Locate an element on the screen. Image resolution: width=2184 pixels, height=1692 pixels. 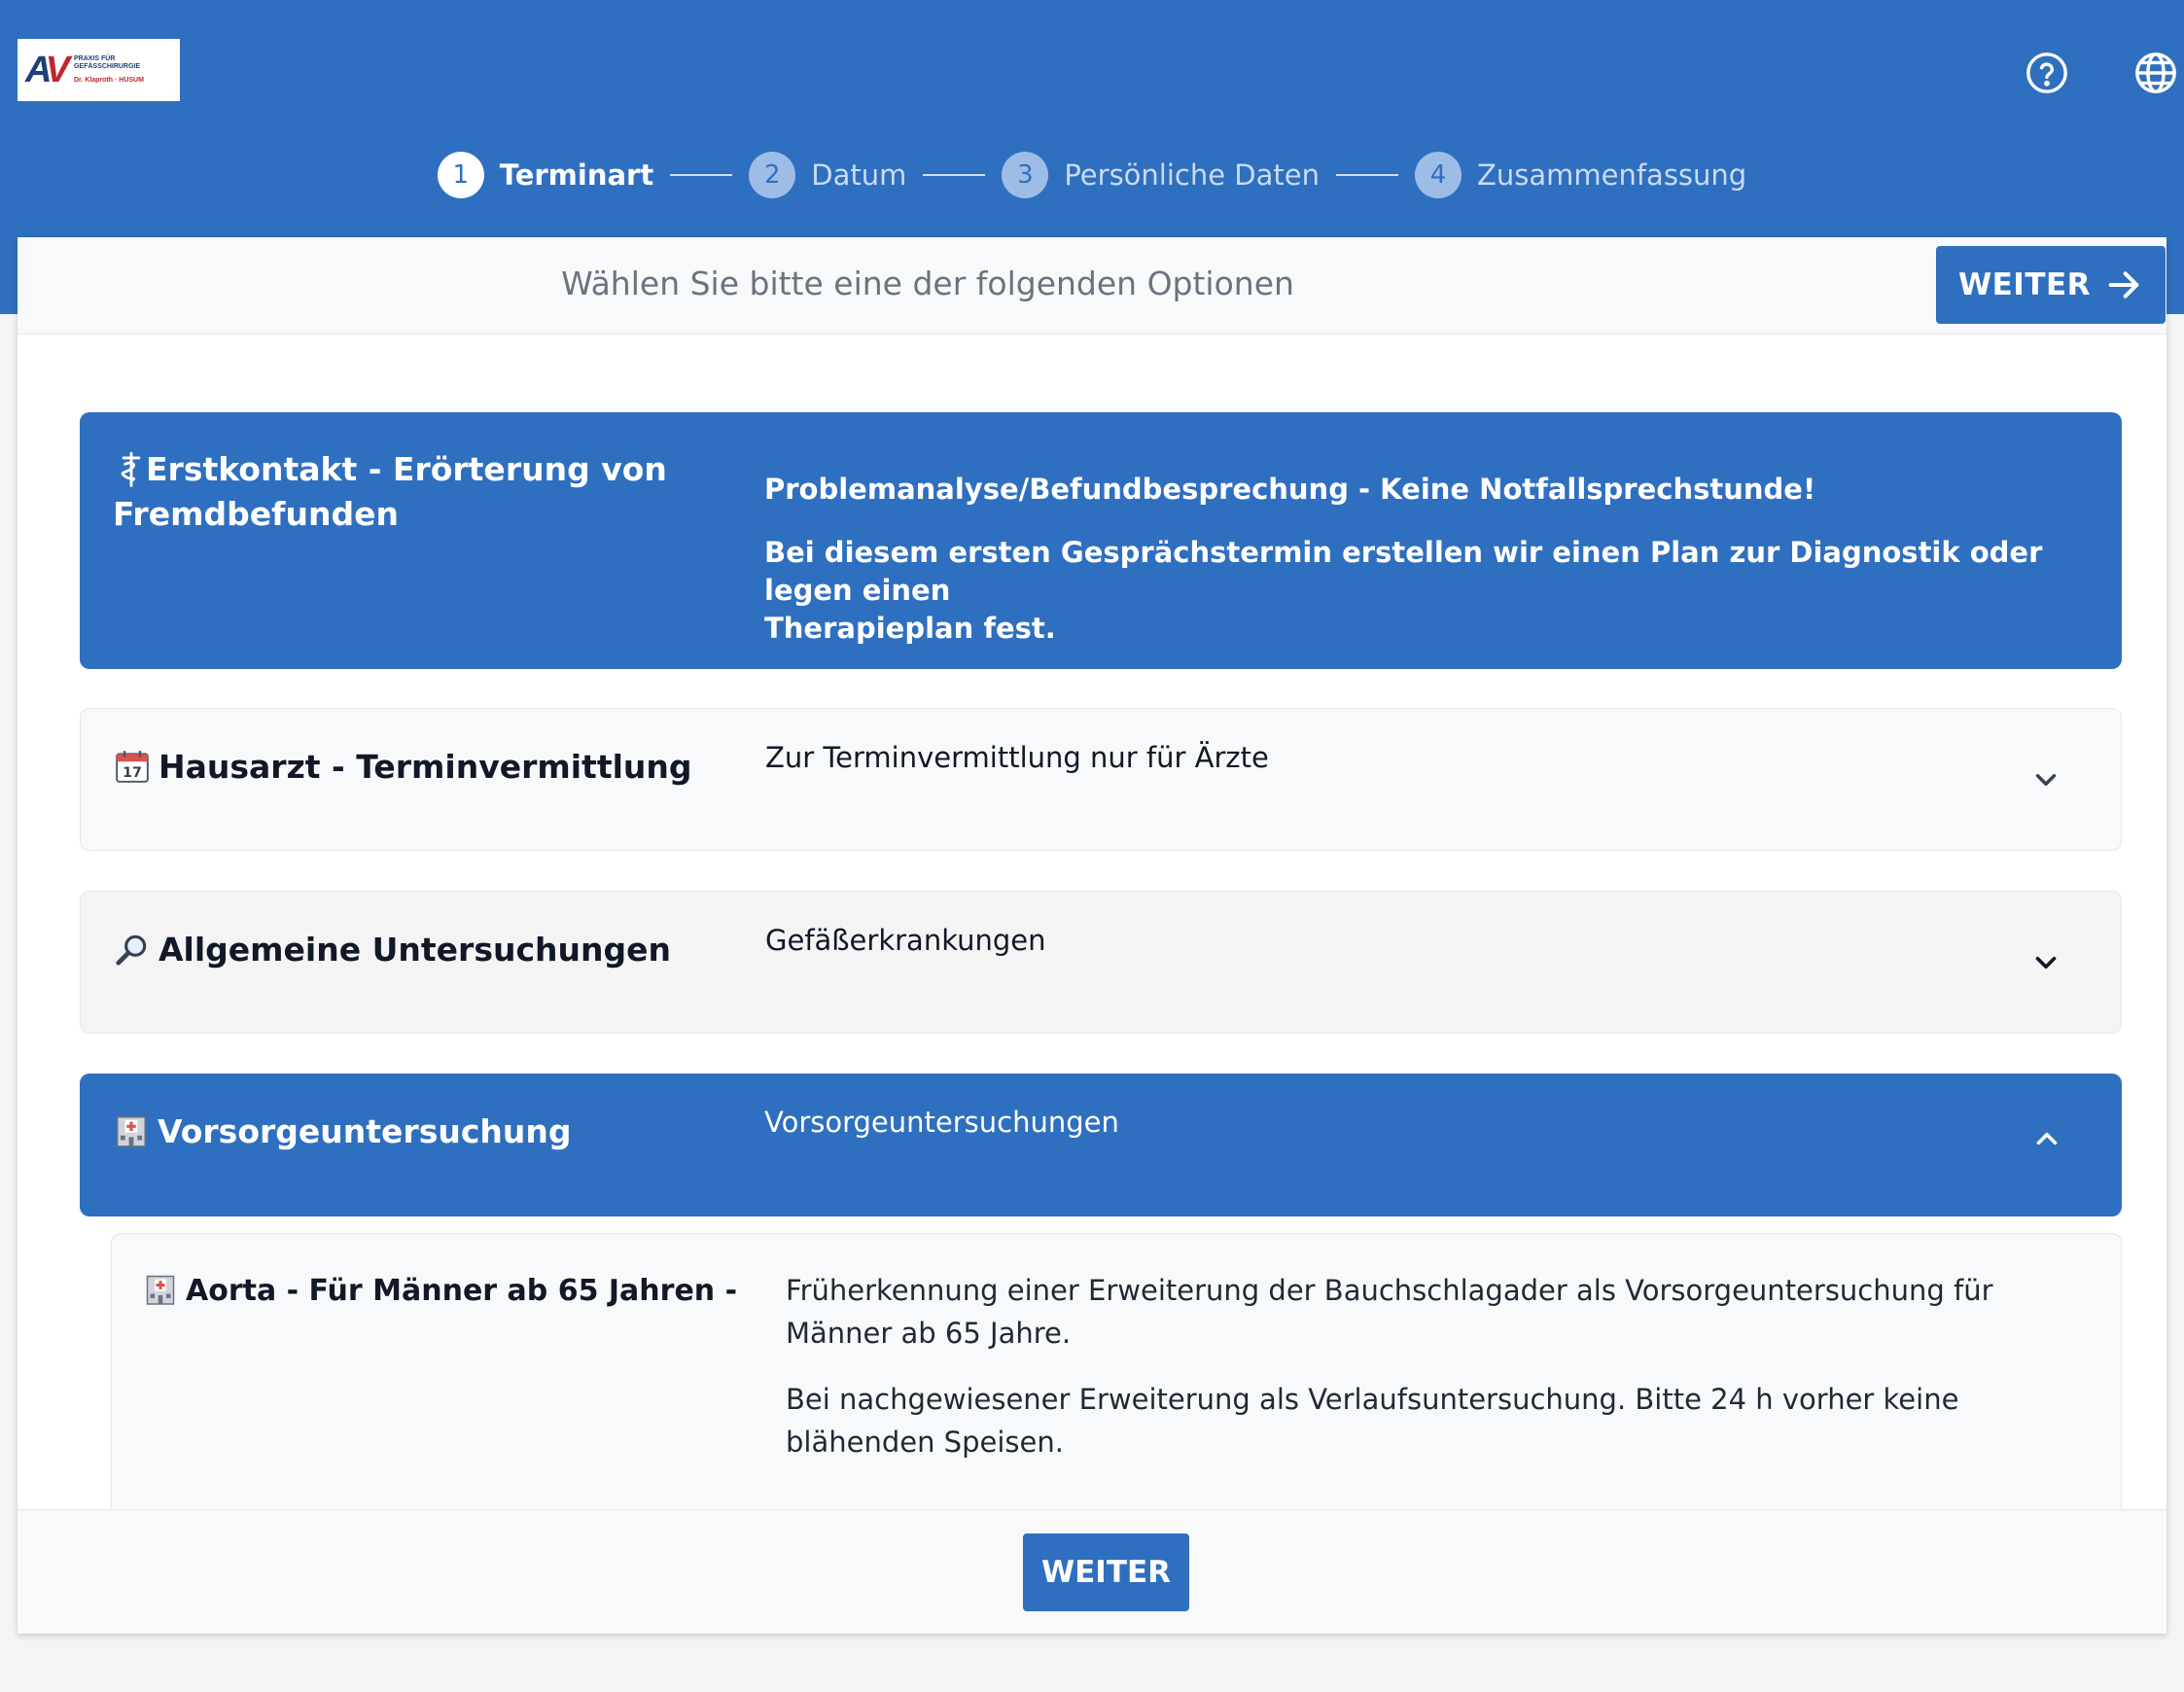
logo-line-3: Dr. Klaproth · HUSUM is located at coordinates (108, 80).